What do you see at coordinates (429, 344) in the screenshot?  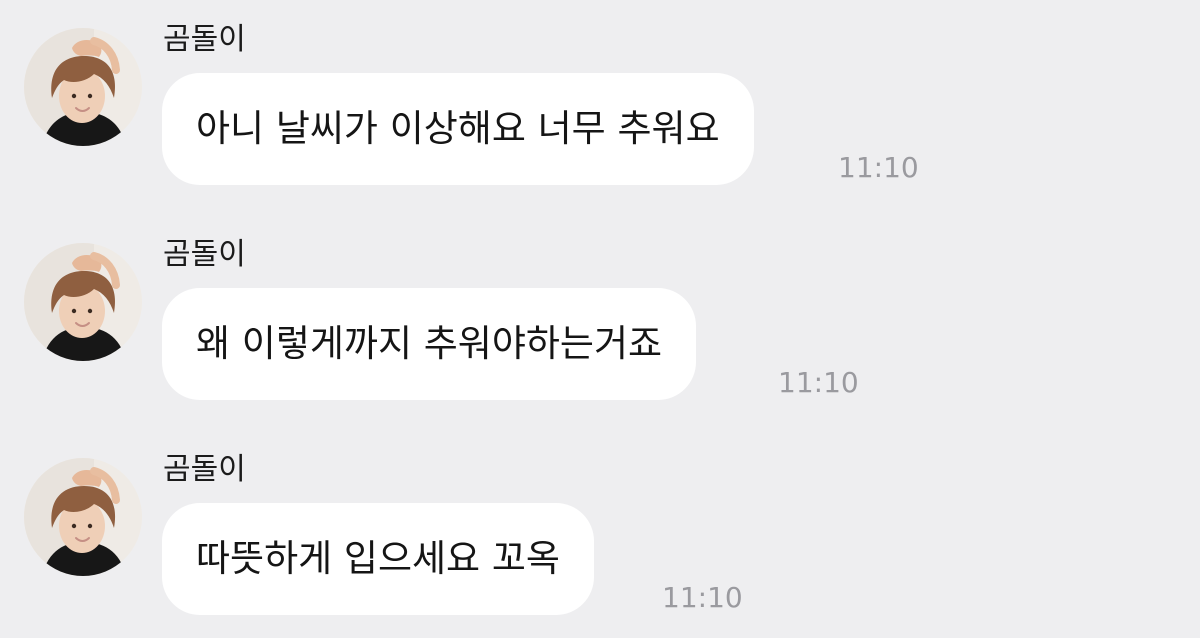 I see `message-bubble: 왜 이렇게까지 추워야하는거죠` at bounding box center [429, 344].